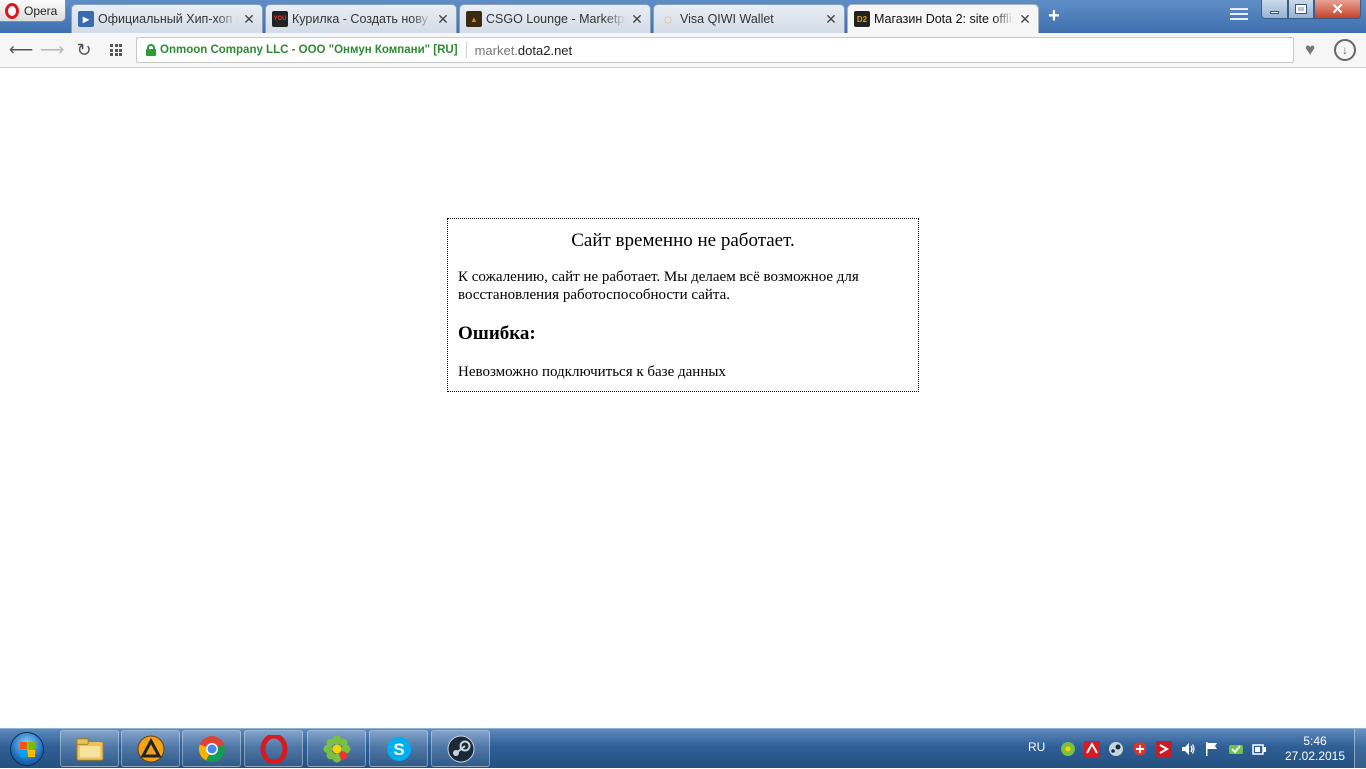  What do you see at coordinates (1116, 749) in the screenshot?
I see `steam-tray-icon` at bounding box center [1116, 749].